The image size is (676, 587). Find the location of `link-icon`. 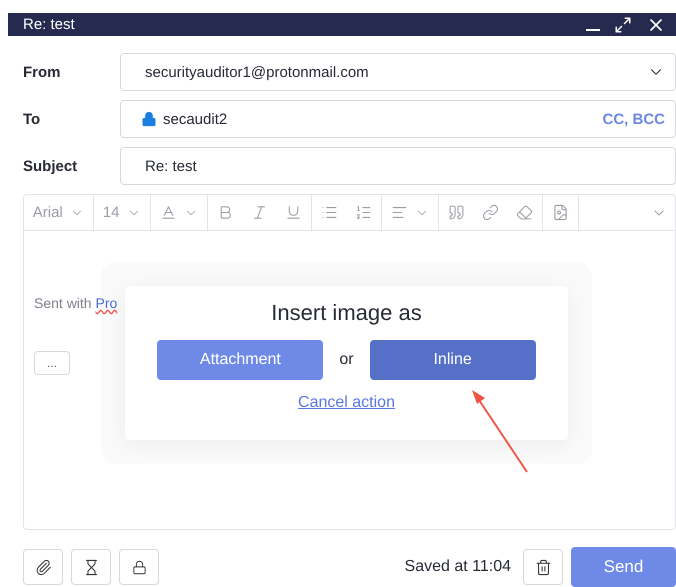

link-icon is located at coordinates (490, 212).